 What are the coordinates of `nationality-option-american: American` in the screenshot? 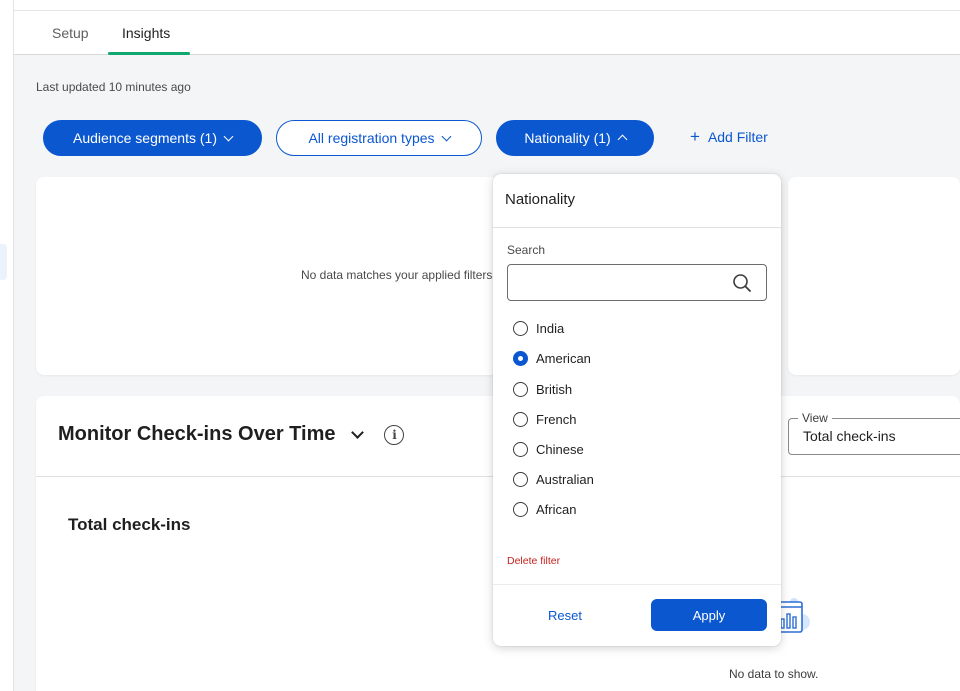 It's located at (552, 358).